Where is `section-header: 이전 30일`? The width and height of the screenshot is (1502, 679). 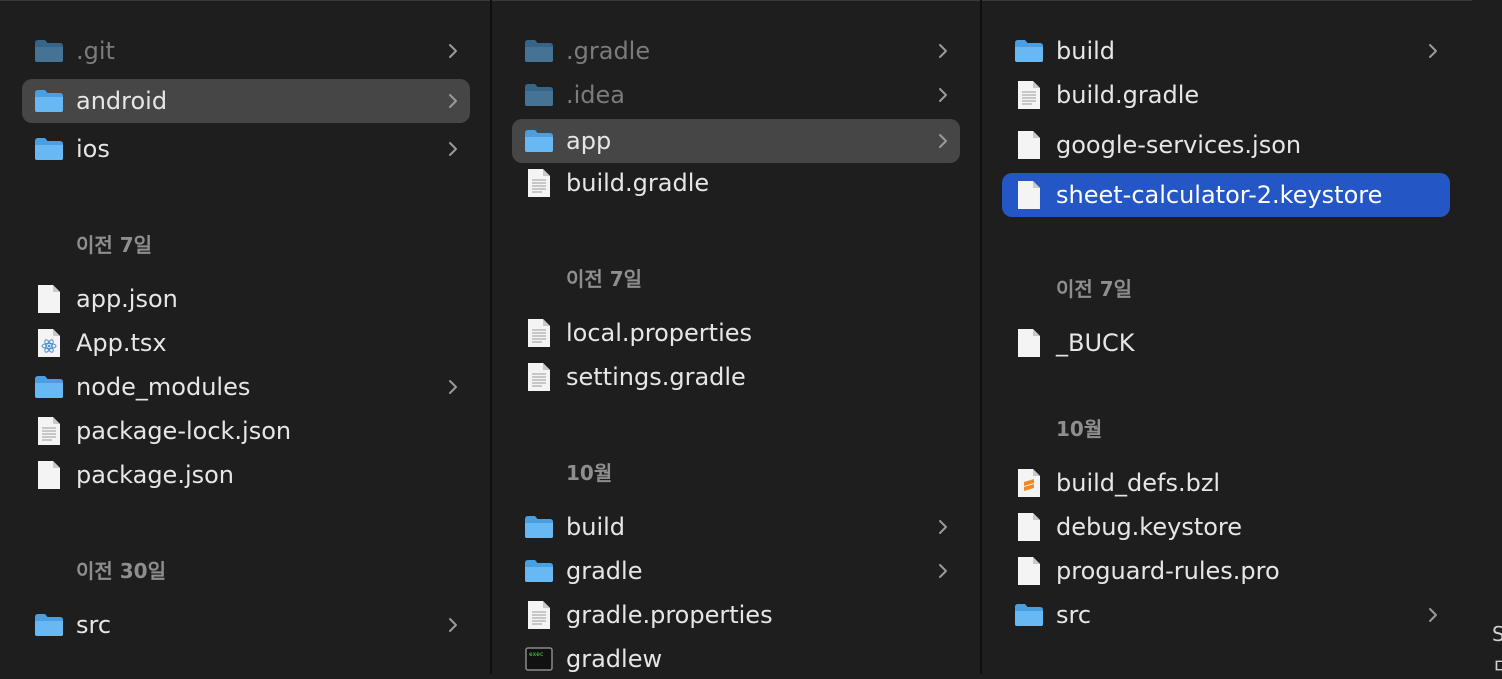
section-header: 이전 30일 is located at coordinates (121, 571).